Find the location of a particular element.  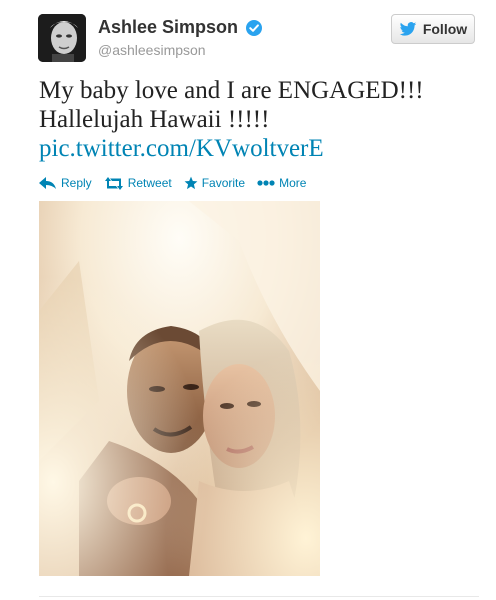

avatar is located at coordinates (62, 38).